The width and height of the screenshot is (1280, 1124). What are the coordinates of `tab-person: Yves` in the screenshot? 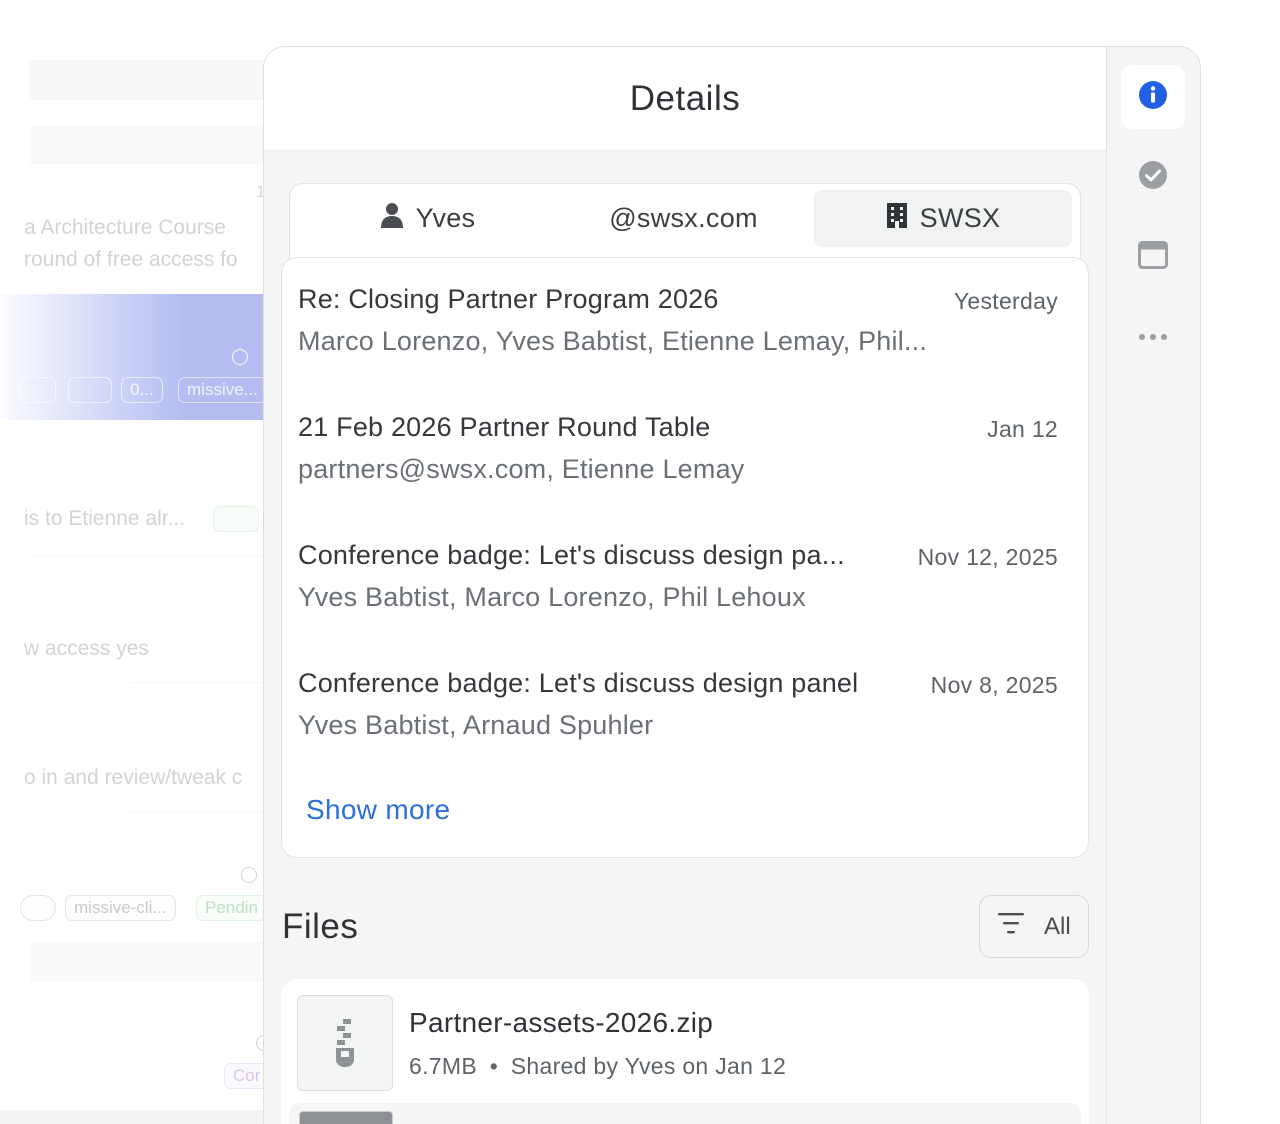 It's located at (427, 218).